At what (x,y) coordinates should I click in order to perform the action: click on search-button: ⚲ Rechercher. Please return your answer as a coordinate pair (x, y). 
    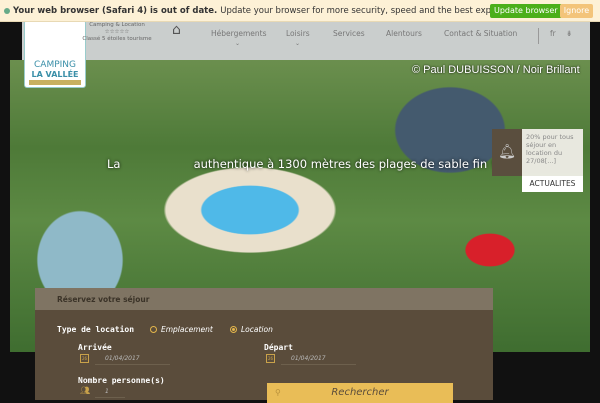
    Looking at the image, I should click on (360, 393).